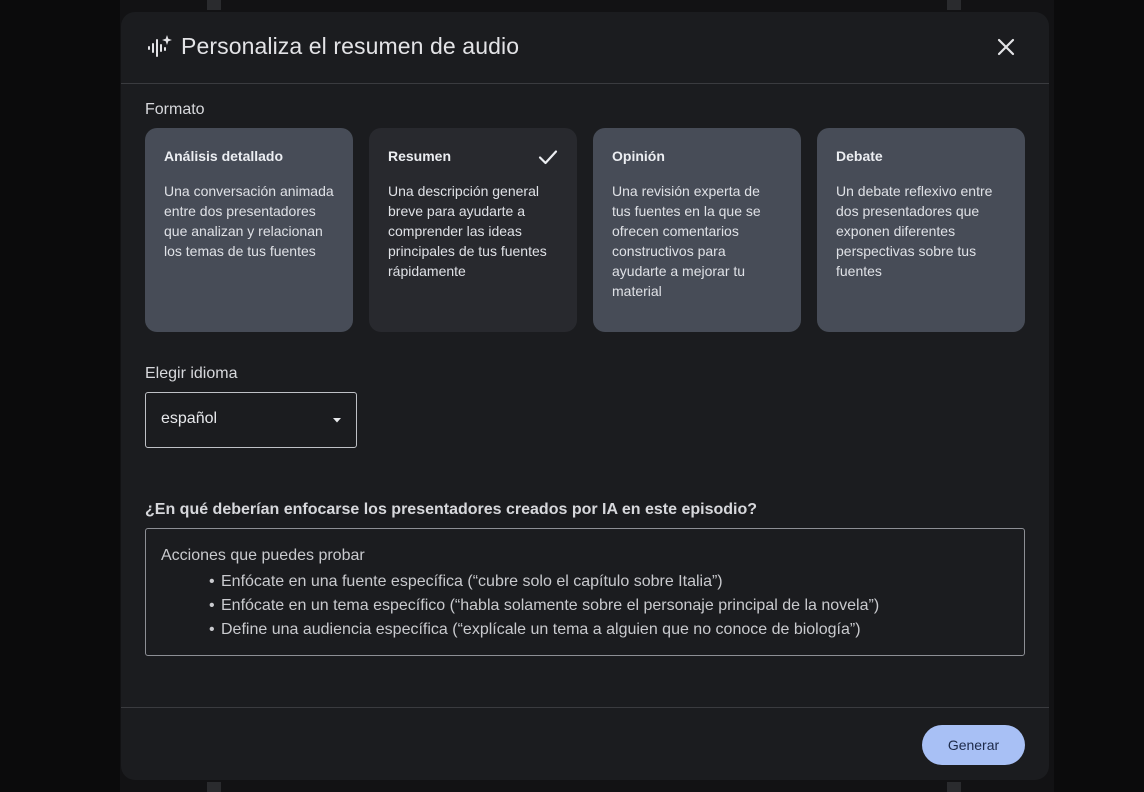 The width and height of the screenshot is (1144, 792). Describe the element at coordinates (175, 109) in the screenshot. I see `format-label: Formato` at that location.